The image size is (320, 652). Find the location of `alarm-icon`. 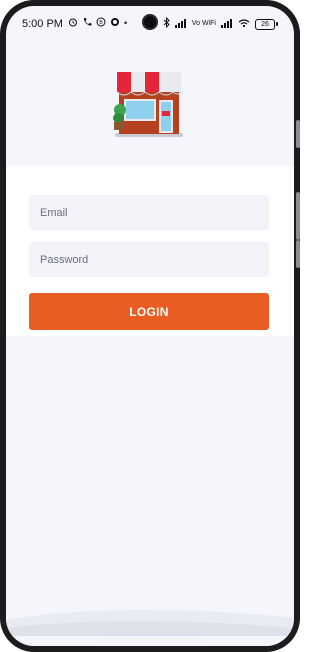

alarm-icon is located at coordinates (73, 23).